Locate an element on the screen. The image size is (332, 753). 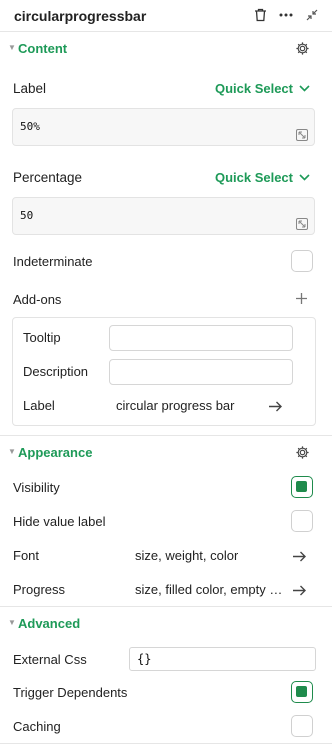
caching-checkbox is located at coordinates (302, 726).